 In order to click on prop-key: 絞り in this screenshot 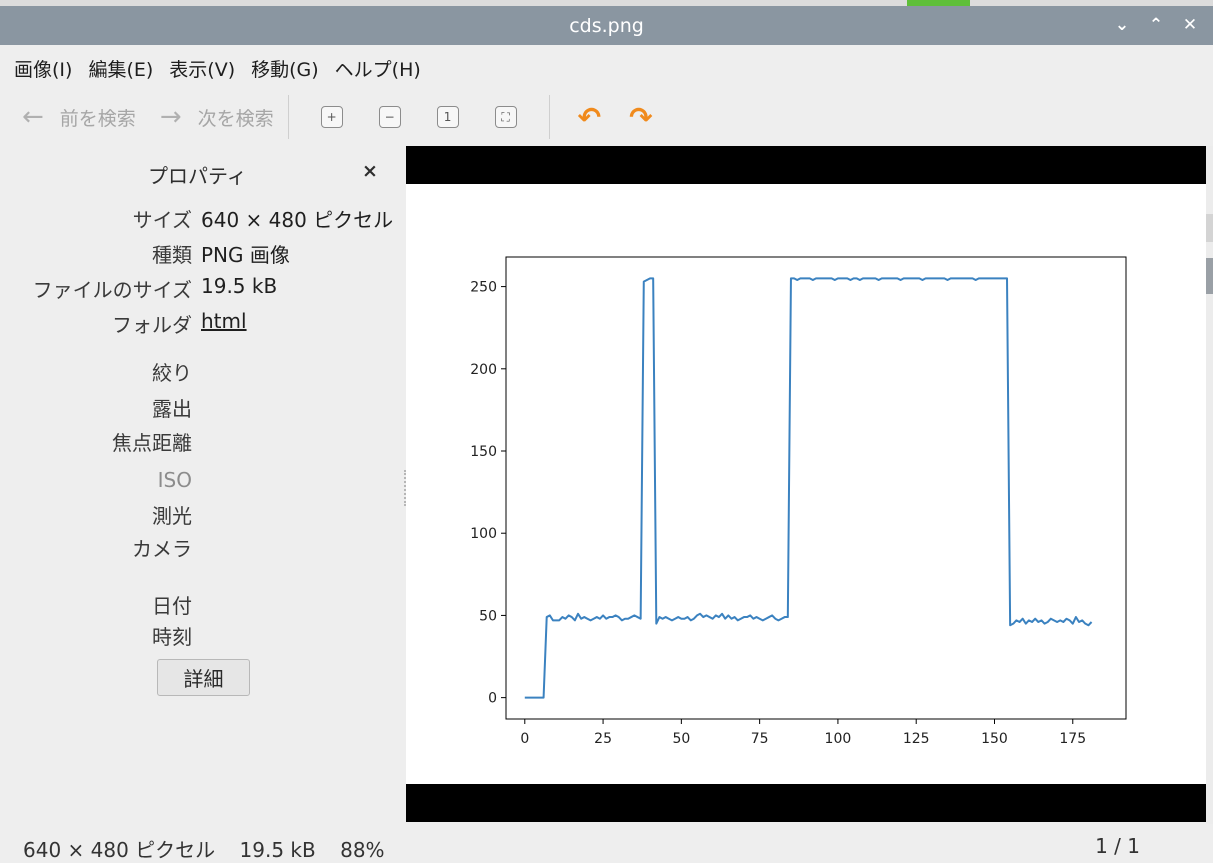, I will do `click(172, 373)`.